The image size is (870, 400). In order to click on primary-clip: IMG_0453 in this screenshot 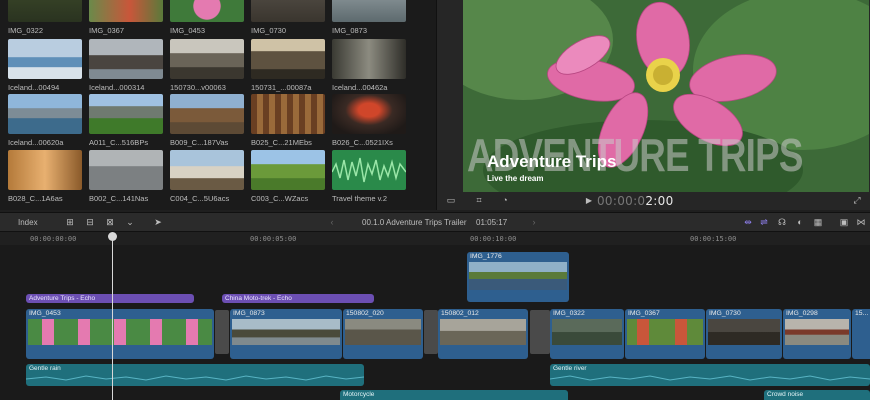, I will do `click(120, 334)`.